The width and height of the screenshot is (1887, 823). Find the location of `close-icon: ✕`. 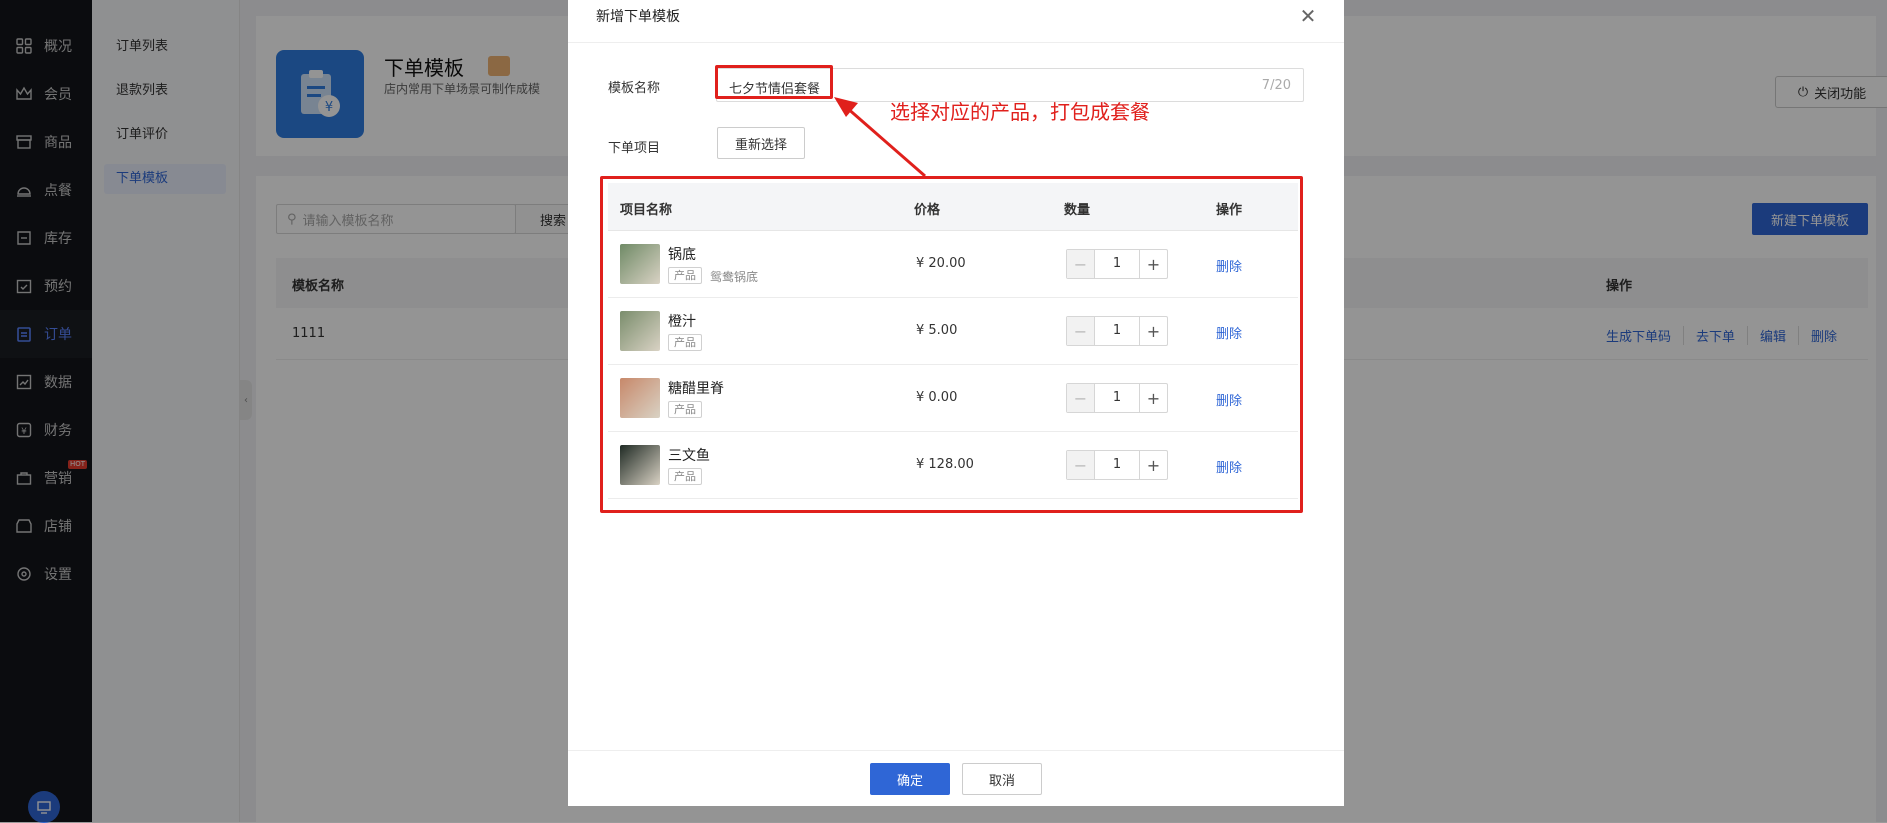

close-icon: ✕ is located at coordinates (1308, 16).